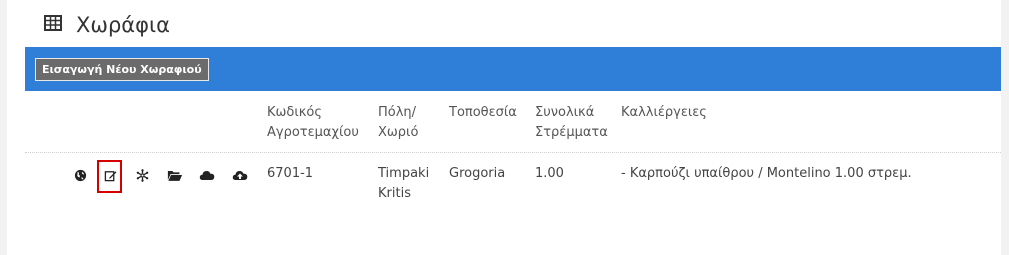  Describe the element at coordinates (549, 173) in the screenshot. I see `cell-total-area: 1.00` at that location.